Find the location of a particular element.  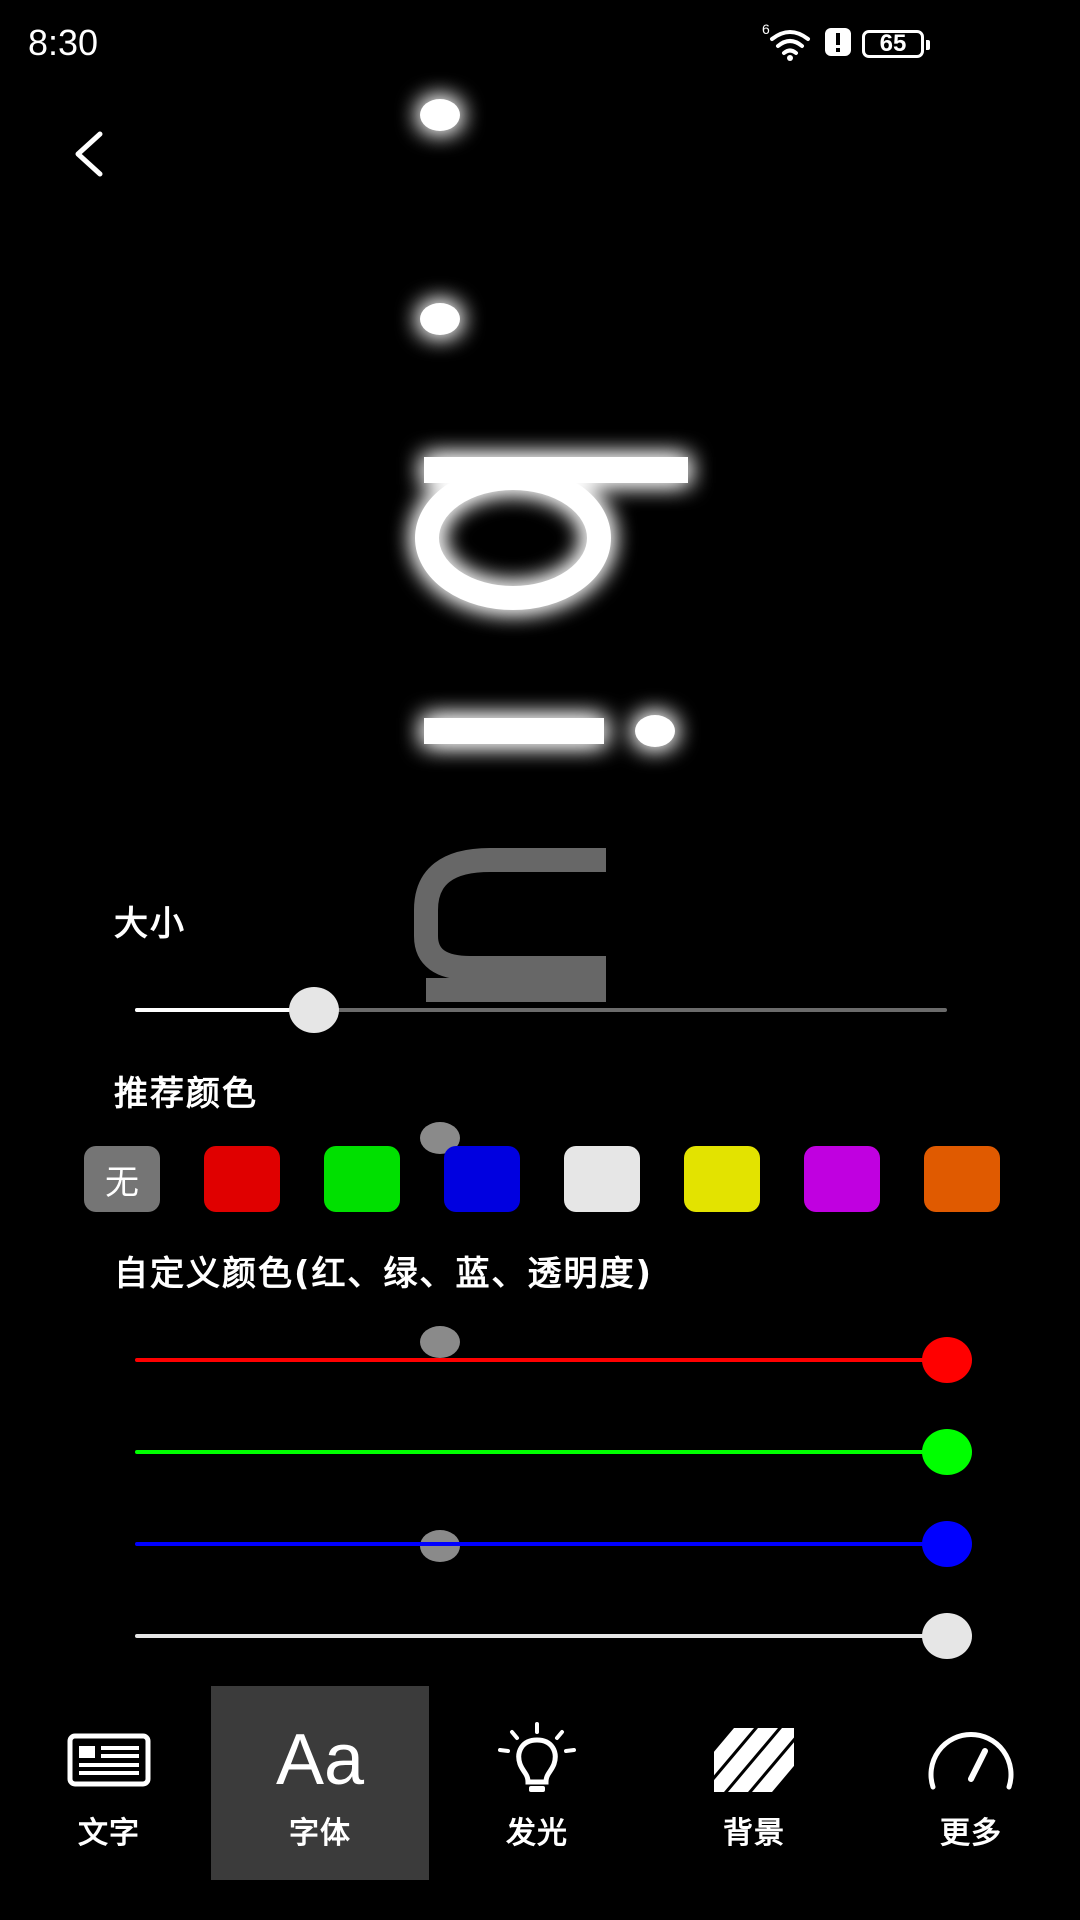

size-label: 大小 is located at coordinates (150, 924).